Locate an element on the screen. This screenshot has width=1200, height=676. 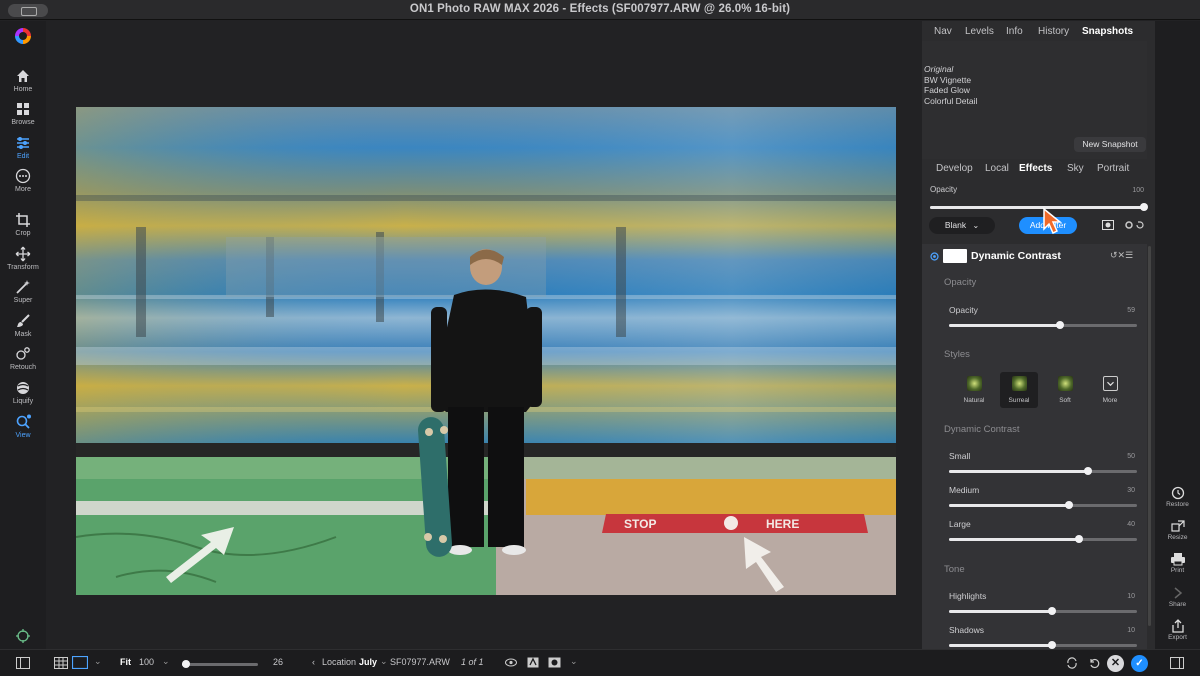
sync-icon is located at coordinates (1072, 663).